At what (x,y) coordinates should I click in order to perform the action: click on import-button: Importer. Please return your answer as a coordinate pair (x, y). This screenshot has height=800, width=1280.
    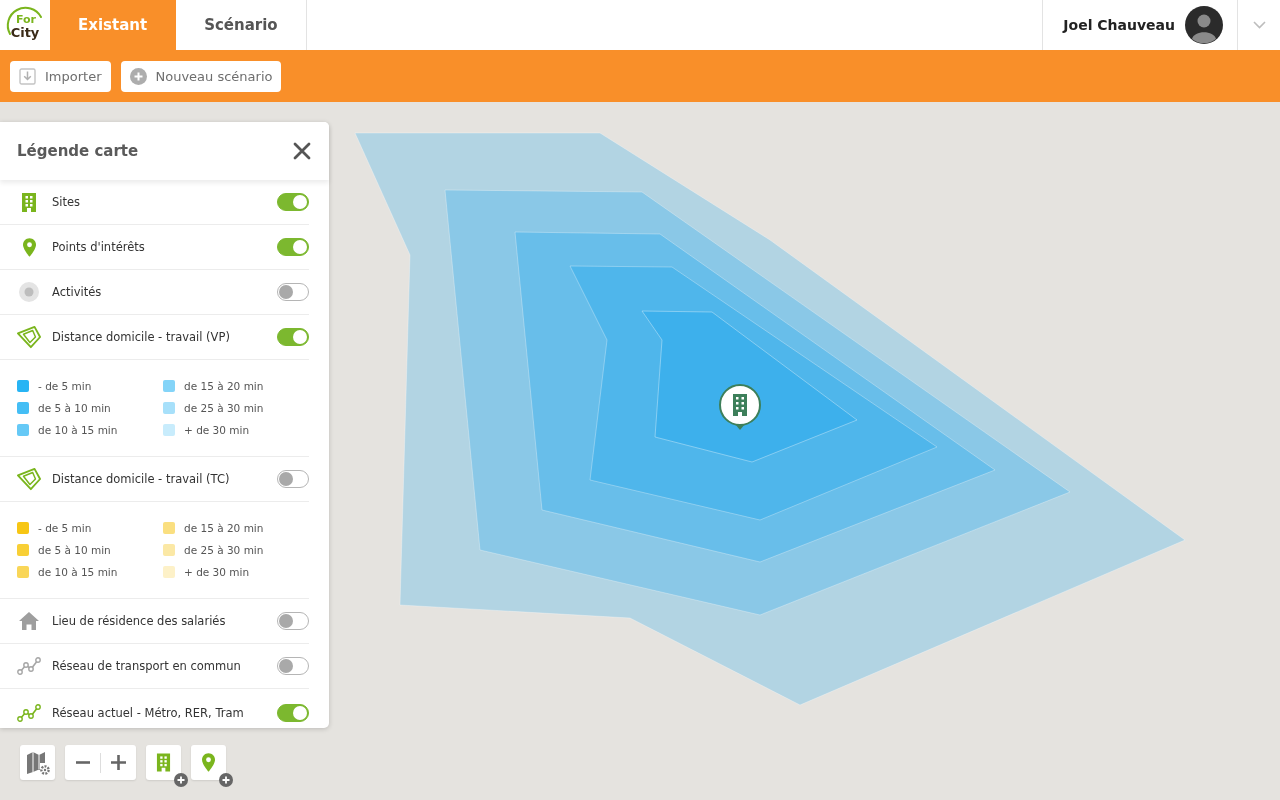
    Looking at the image, I should click on (60, 76).